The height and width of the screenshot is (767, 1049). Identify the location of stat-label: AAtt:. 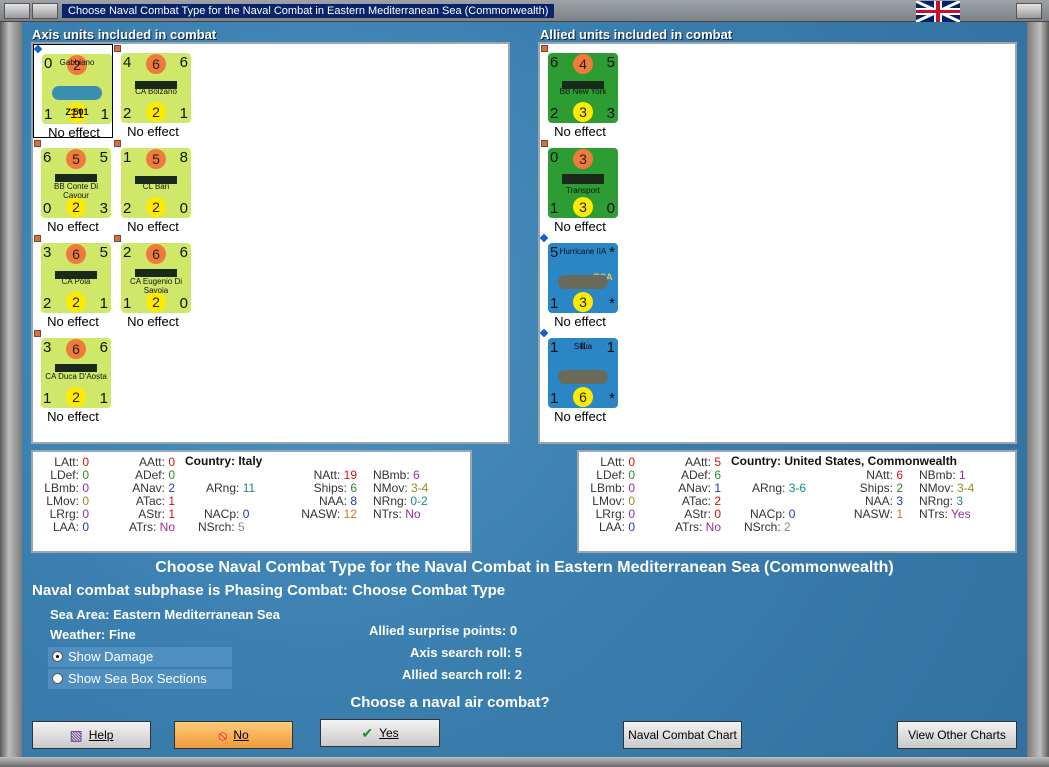
(699, 462).